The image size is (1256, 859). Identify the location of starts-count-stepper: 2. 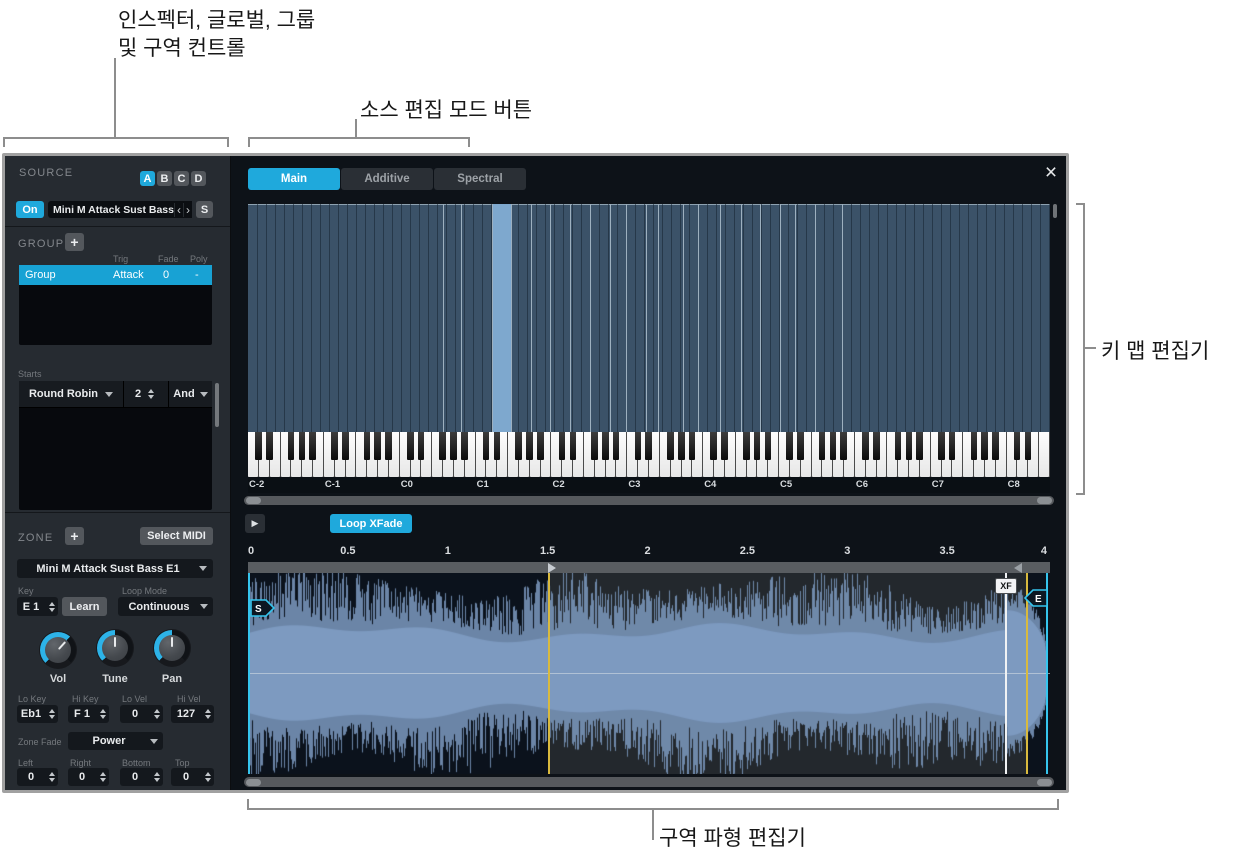
(146, 394).